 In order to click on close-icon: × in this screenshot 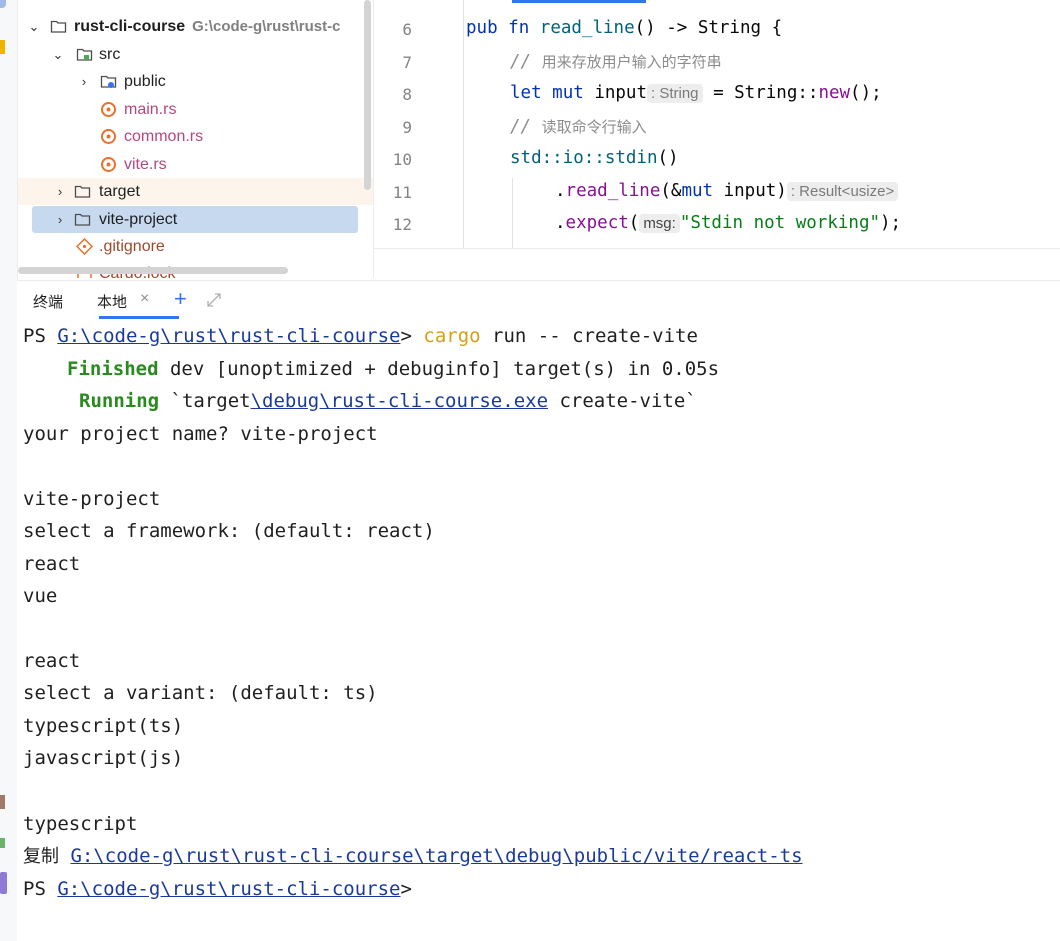, I will do `click(144, 299)`.